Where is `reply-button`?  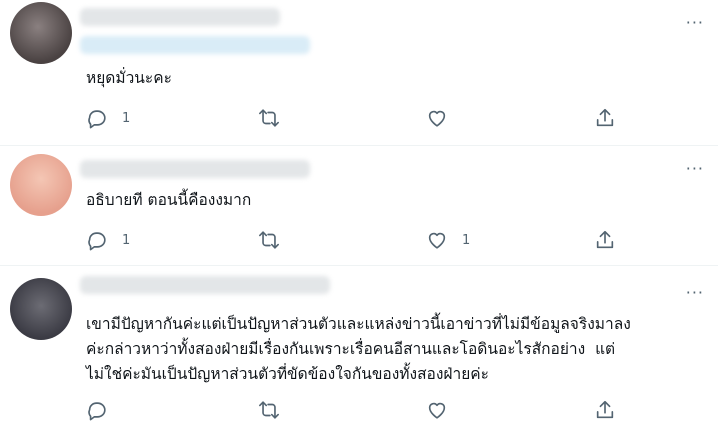
reply-button is located at coordinates (104, 410).